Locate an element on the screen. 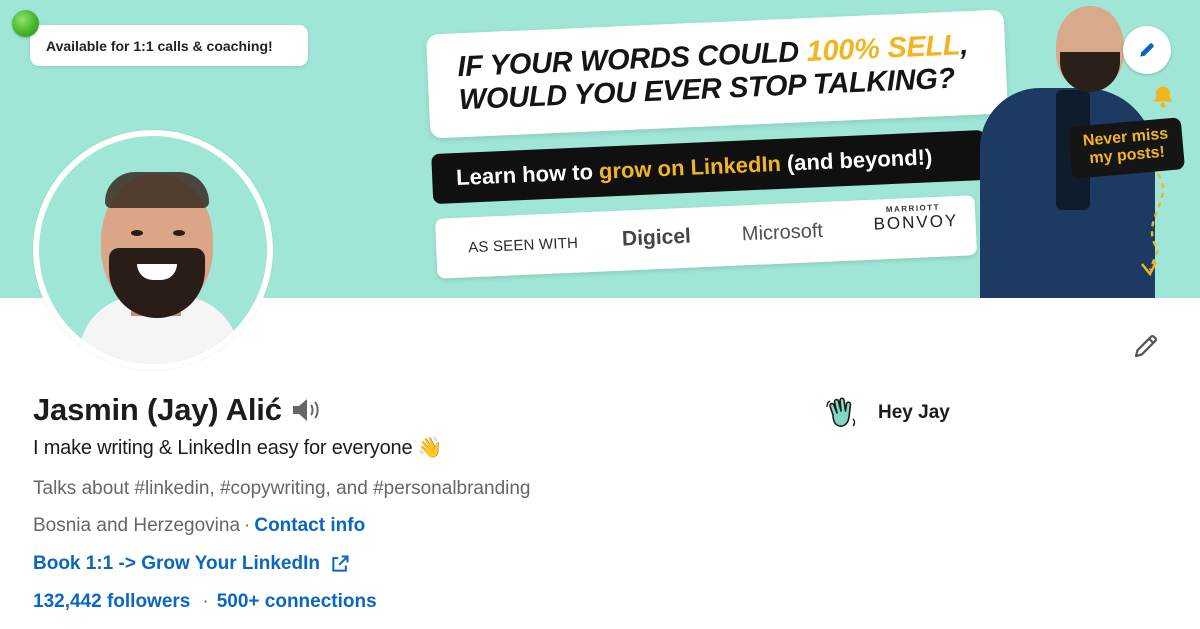 The width and height of the screenshot is (1200, 629). microsoft-logo: Microsoft is located at coordinates (782, 232).